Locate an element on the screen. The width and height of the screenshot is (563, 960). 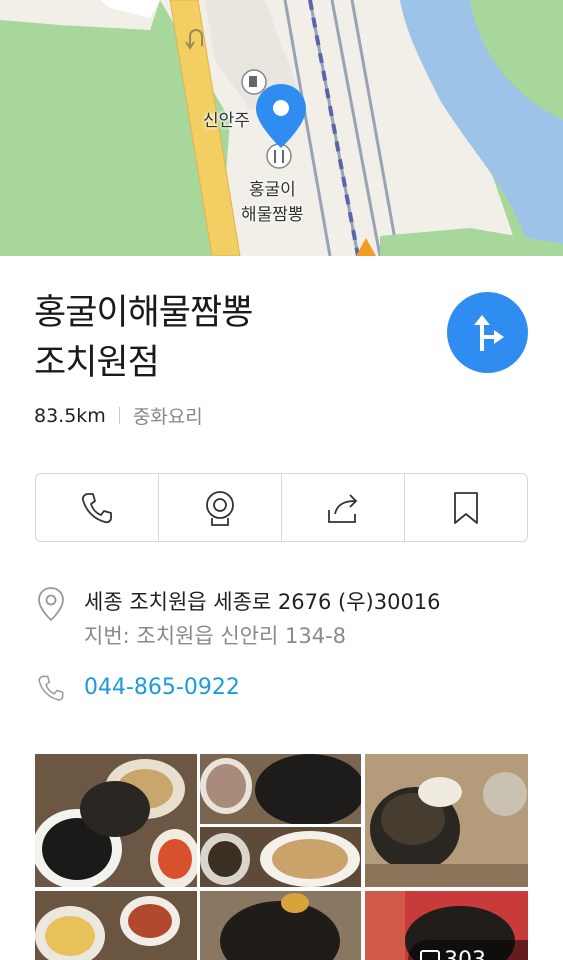
camera-icon is located at coordinates (430, 955).